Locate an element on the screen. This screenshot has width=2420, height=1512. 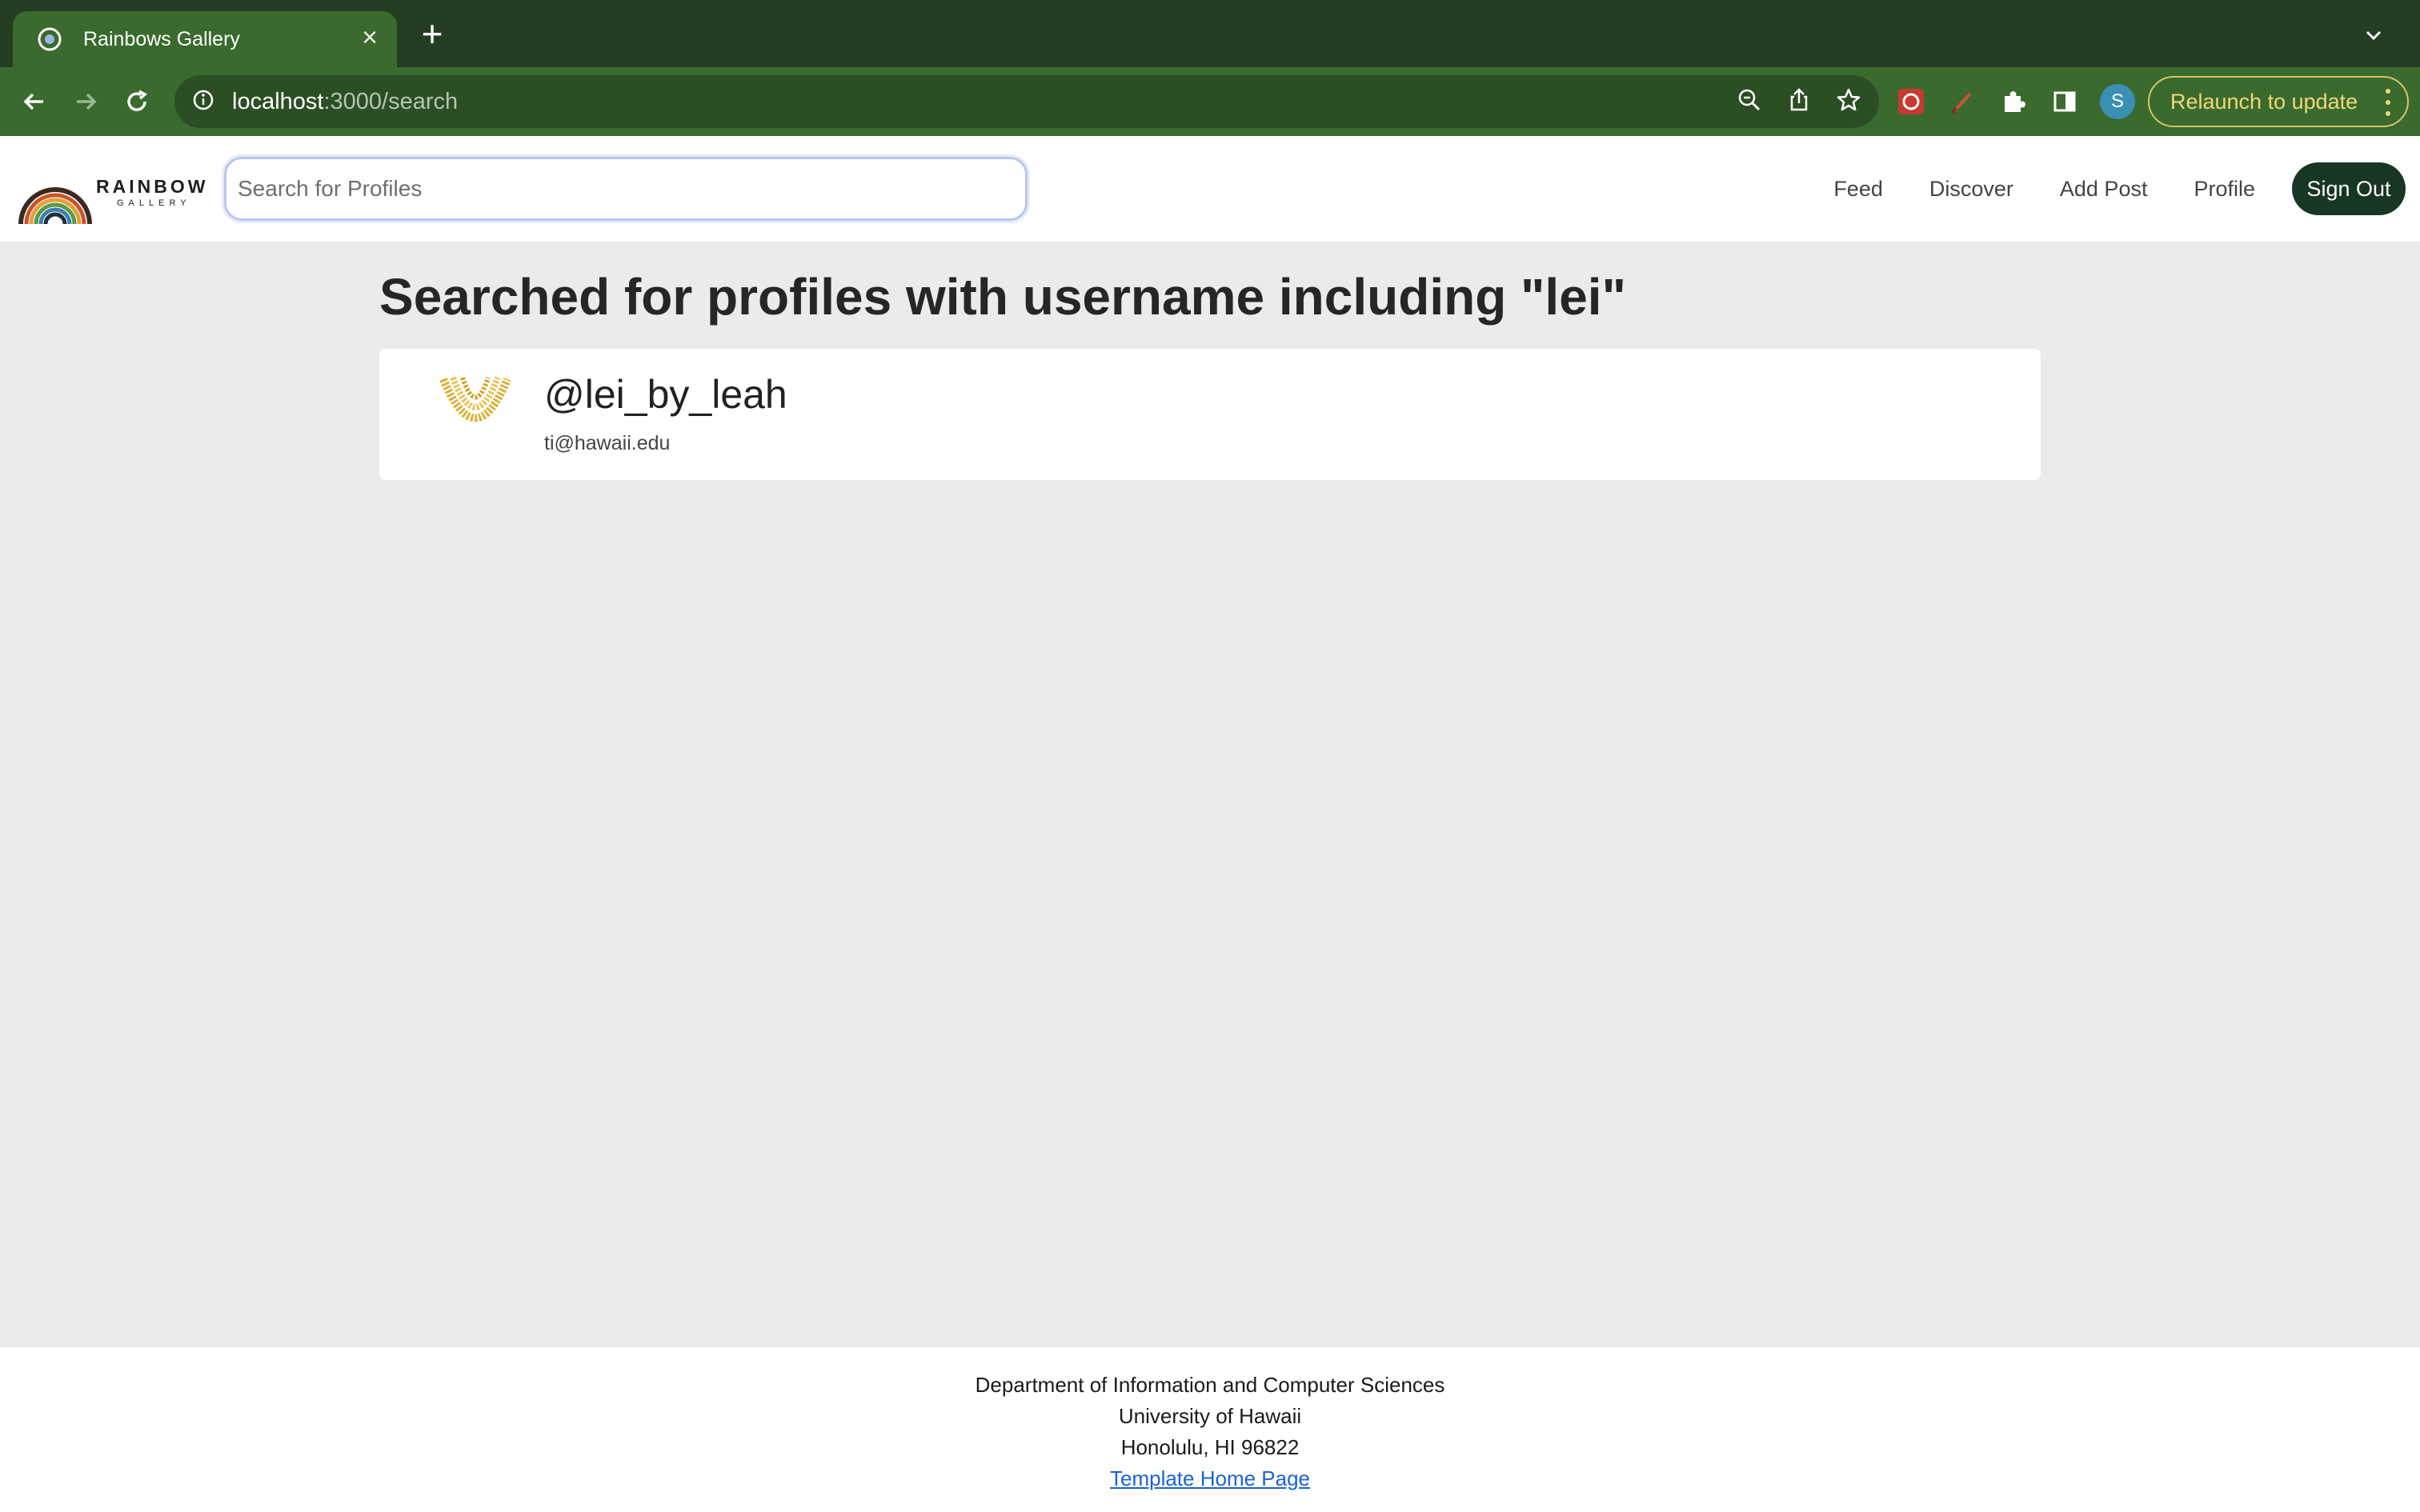
sign-out-button: Sign Out is located at coordinates (2349, 188).